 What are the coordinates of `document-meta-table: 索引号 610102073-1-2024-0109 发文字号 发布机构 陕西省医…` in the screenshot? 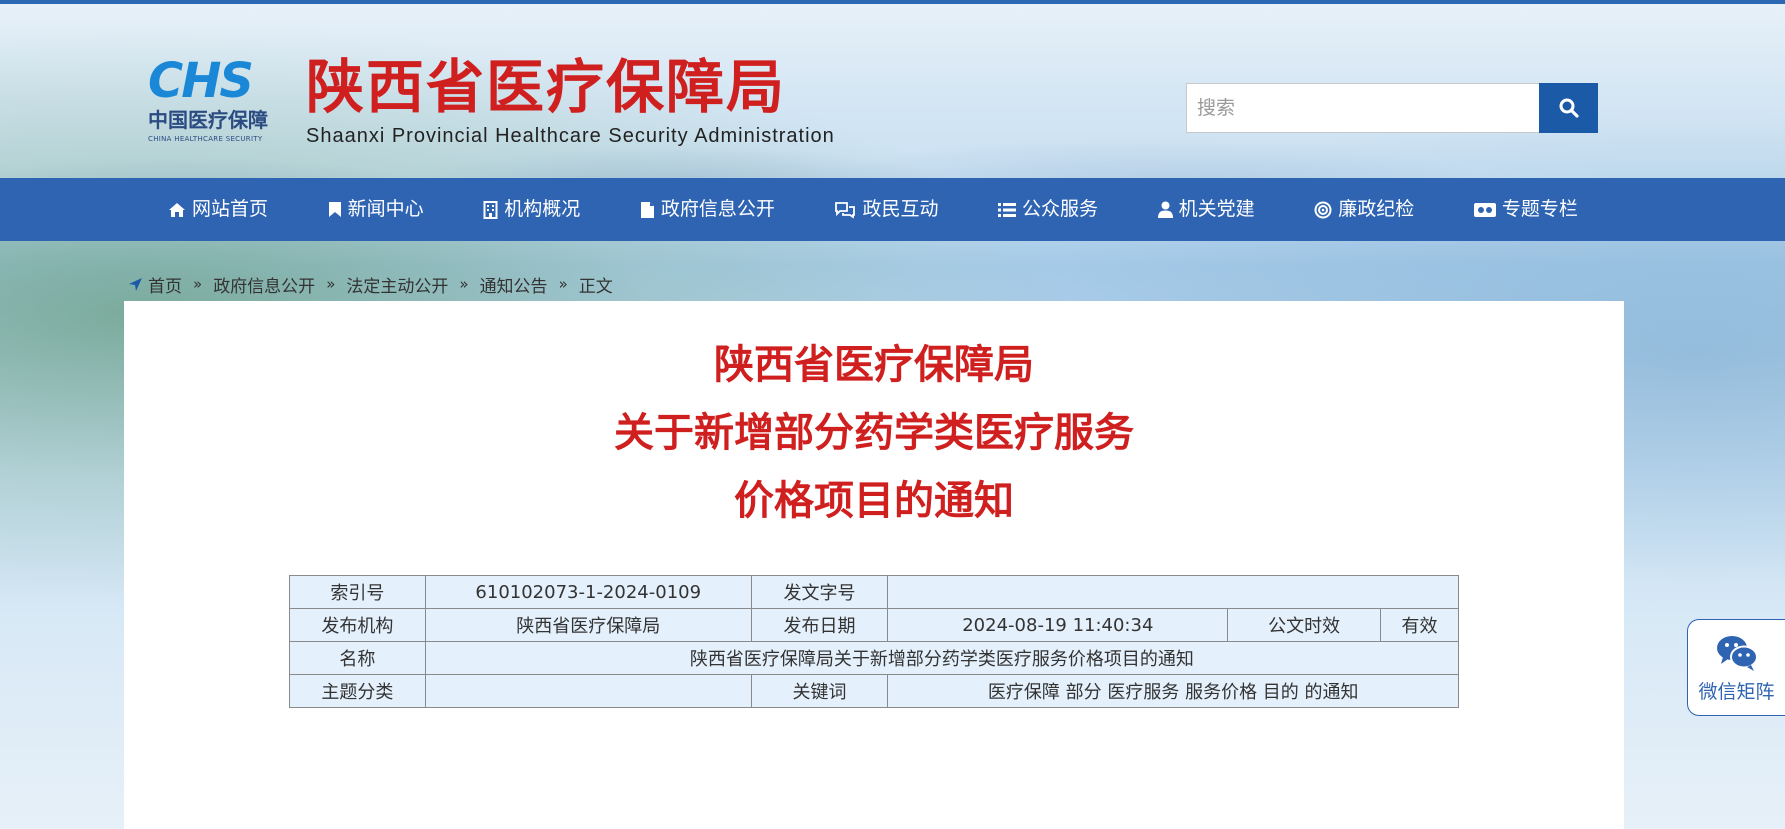 It's located at (874, 641).